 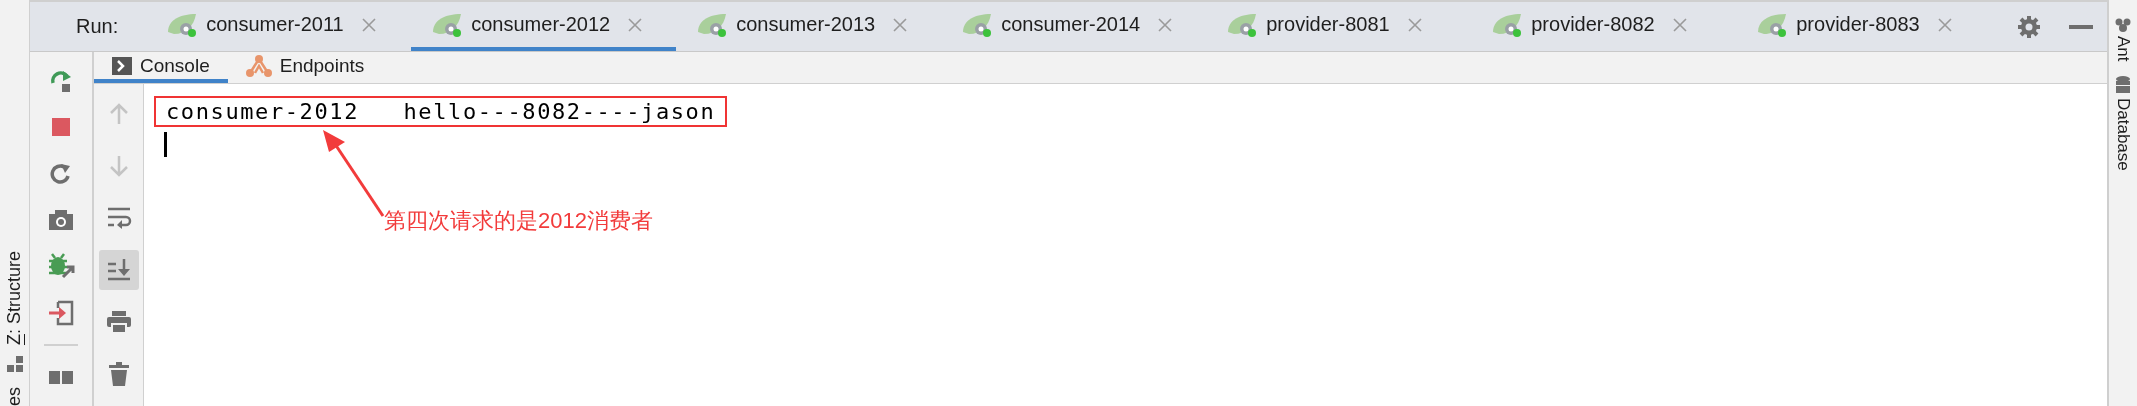 What do you see at coordinates (122, 65) in the screenshot?
I see `console-icon` at bounding box center [122, 65].